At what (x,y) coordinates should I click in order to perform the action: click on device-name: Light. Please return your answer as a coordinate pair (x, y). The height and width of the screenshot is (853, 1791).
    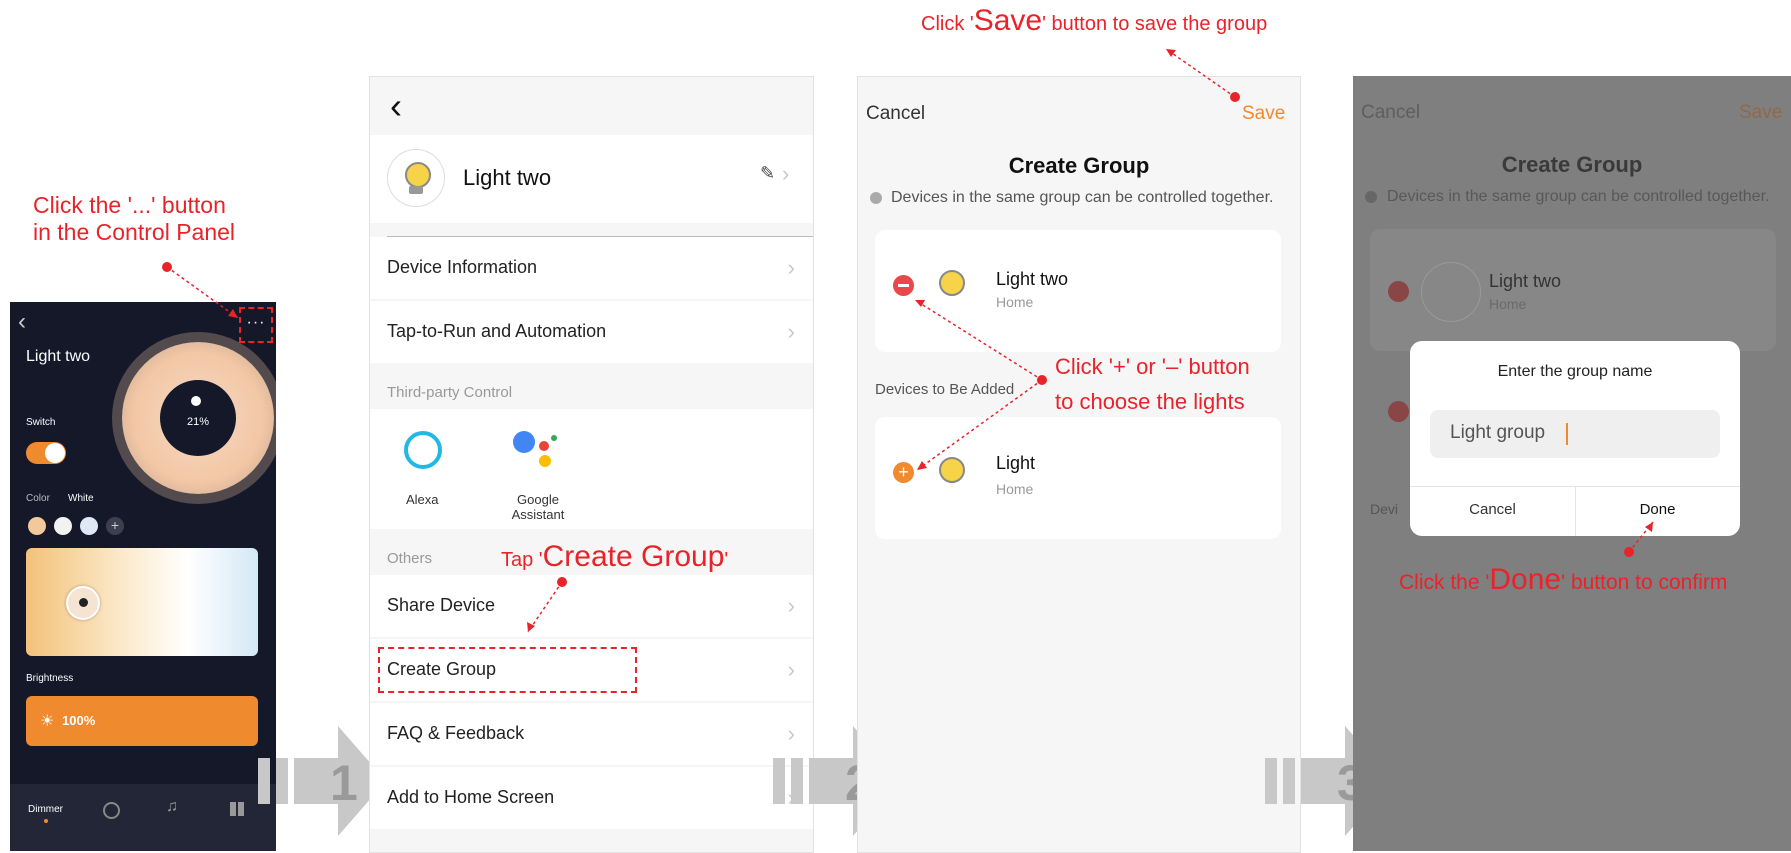
    Looking at the image, I should click on (1016, 463).